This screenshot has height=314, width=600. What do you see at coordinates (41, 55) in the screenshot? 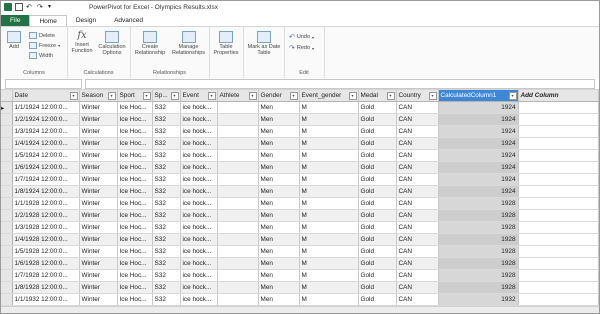
I see `column-width-button: Width` at bounding box center [41, 55].